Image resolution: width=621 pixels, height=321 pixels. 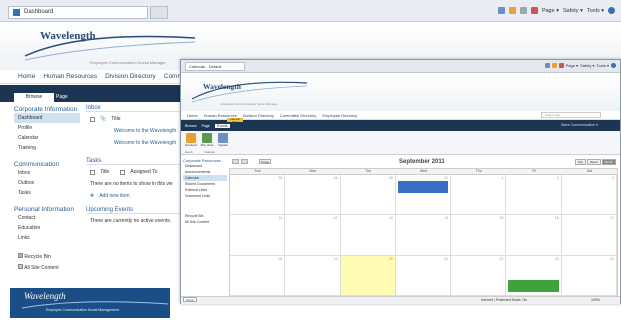 What do you see at coordinates (235, 161) in the screenshot?
I see `prev-month-button` at bounding box center [235, 161].